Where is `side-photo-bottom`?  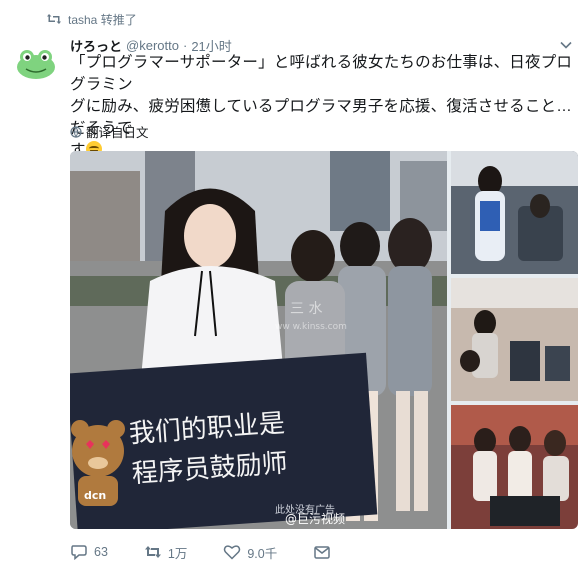 side-photo-bottom is located at coordinates (514, 467).